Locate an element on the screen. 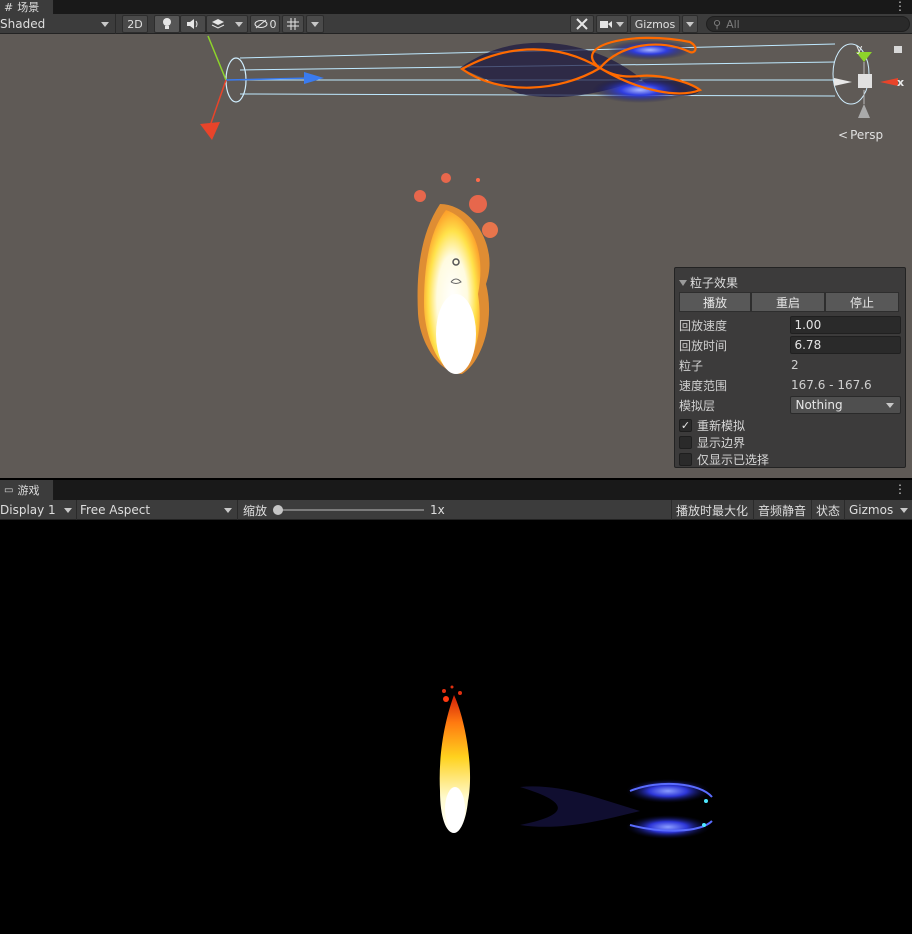  transform-handles is located at coordinates (262, 87).